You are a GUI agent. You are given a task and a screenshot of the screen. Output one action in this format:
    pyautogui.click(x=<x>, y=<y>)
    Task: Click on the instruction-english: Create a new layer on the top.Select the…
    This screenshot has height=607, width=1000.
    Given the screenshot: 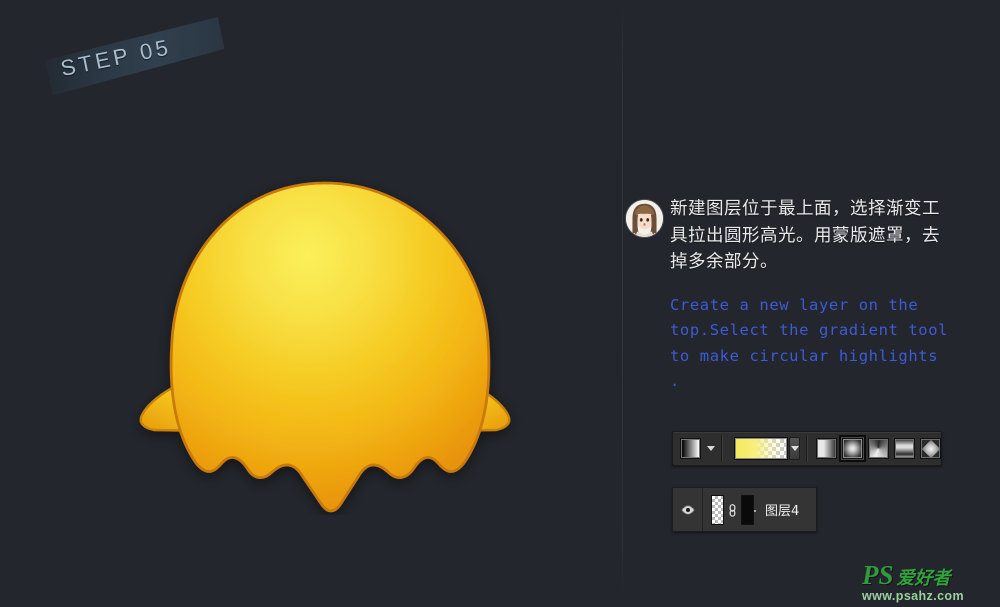 What is the action you would take?
    pyautogui.click(x=809, y=343)
    